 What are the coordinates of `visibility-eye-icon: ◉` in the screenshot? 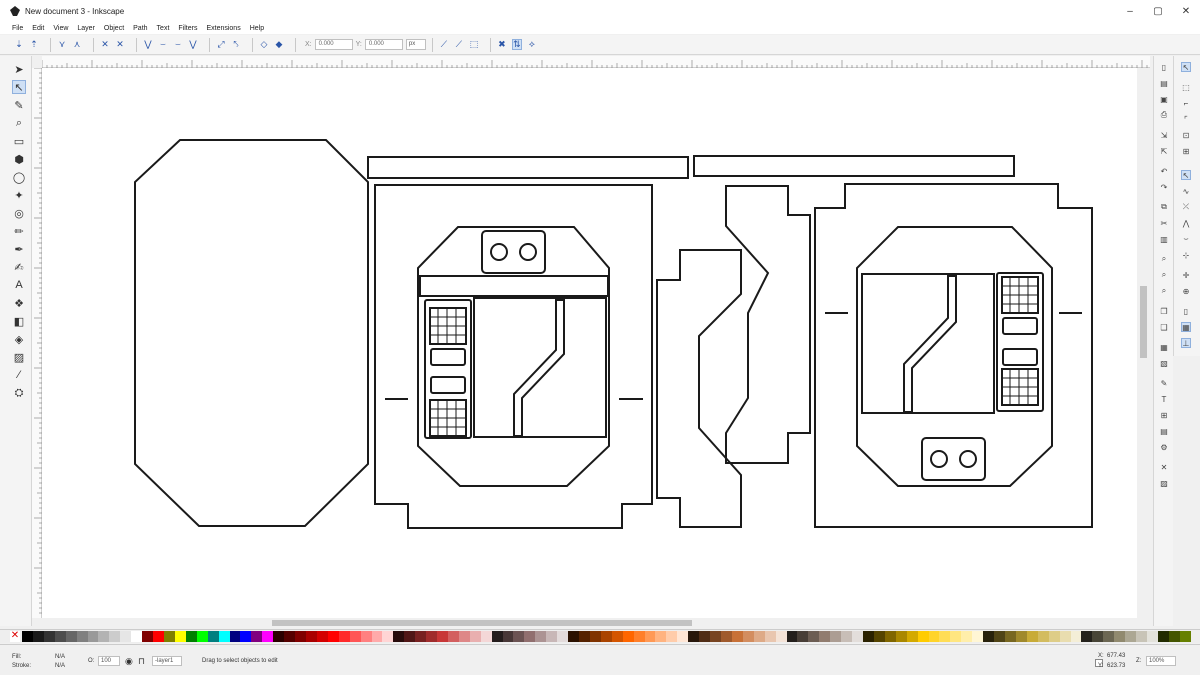 It's located at (129, 661).